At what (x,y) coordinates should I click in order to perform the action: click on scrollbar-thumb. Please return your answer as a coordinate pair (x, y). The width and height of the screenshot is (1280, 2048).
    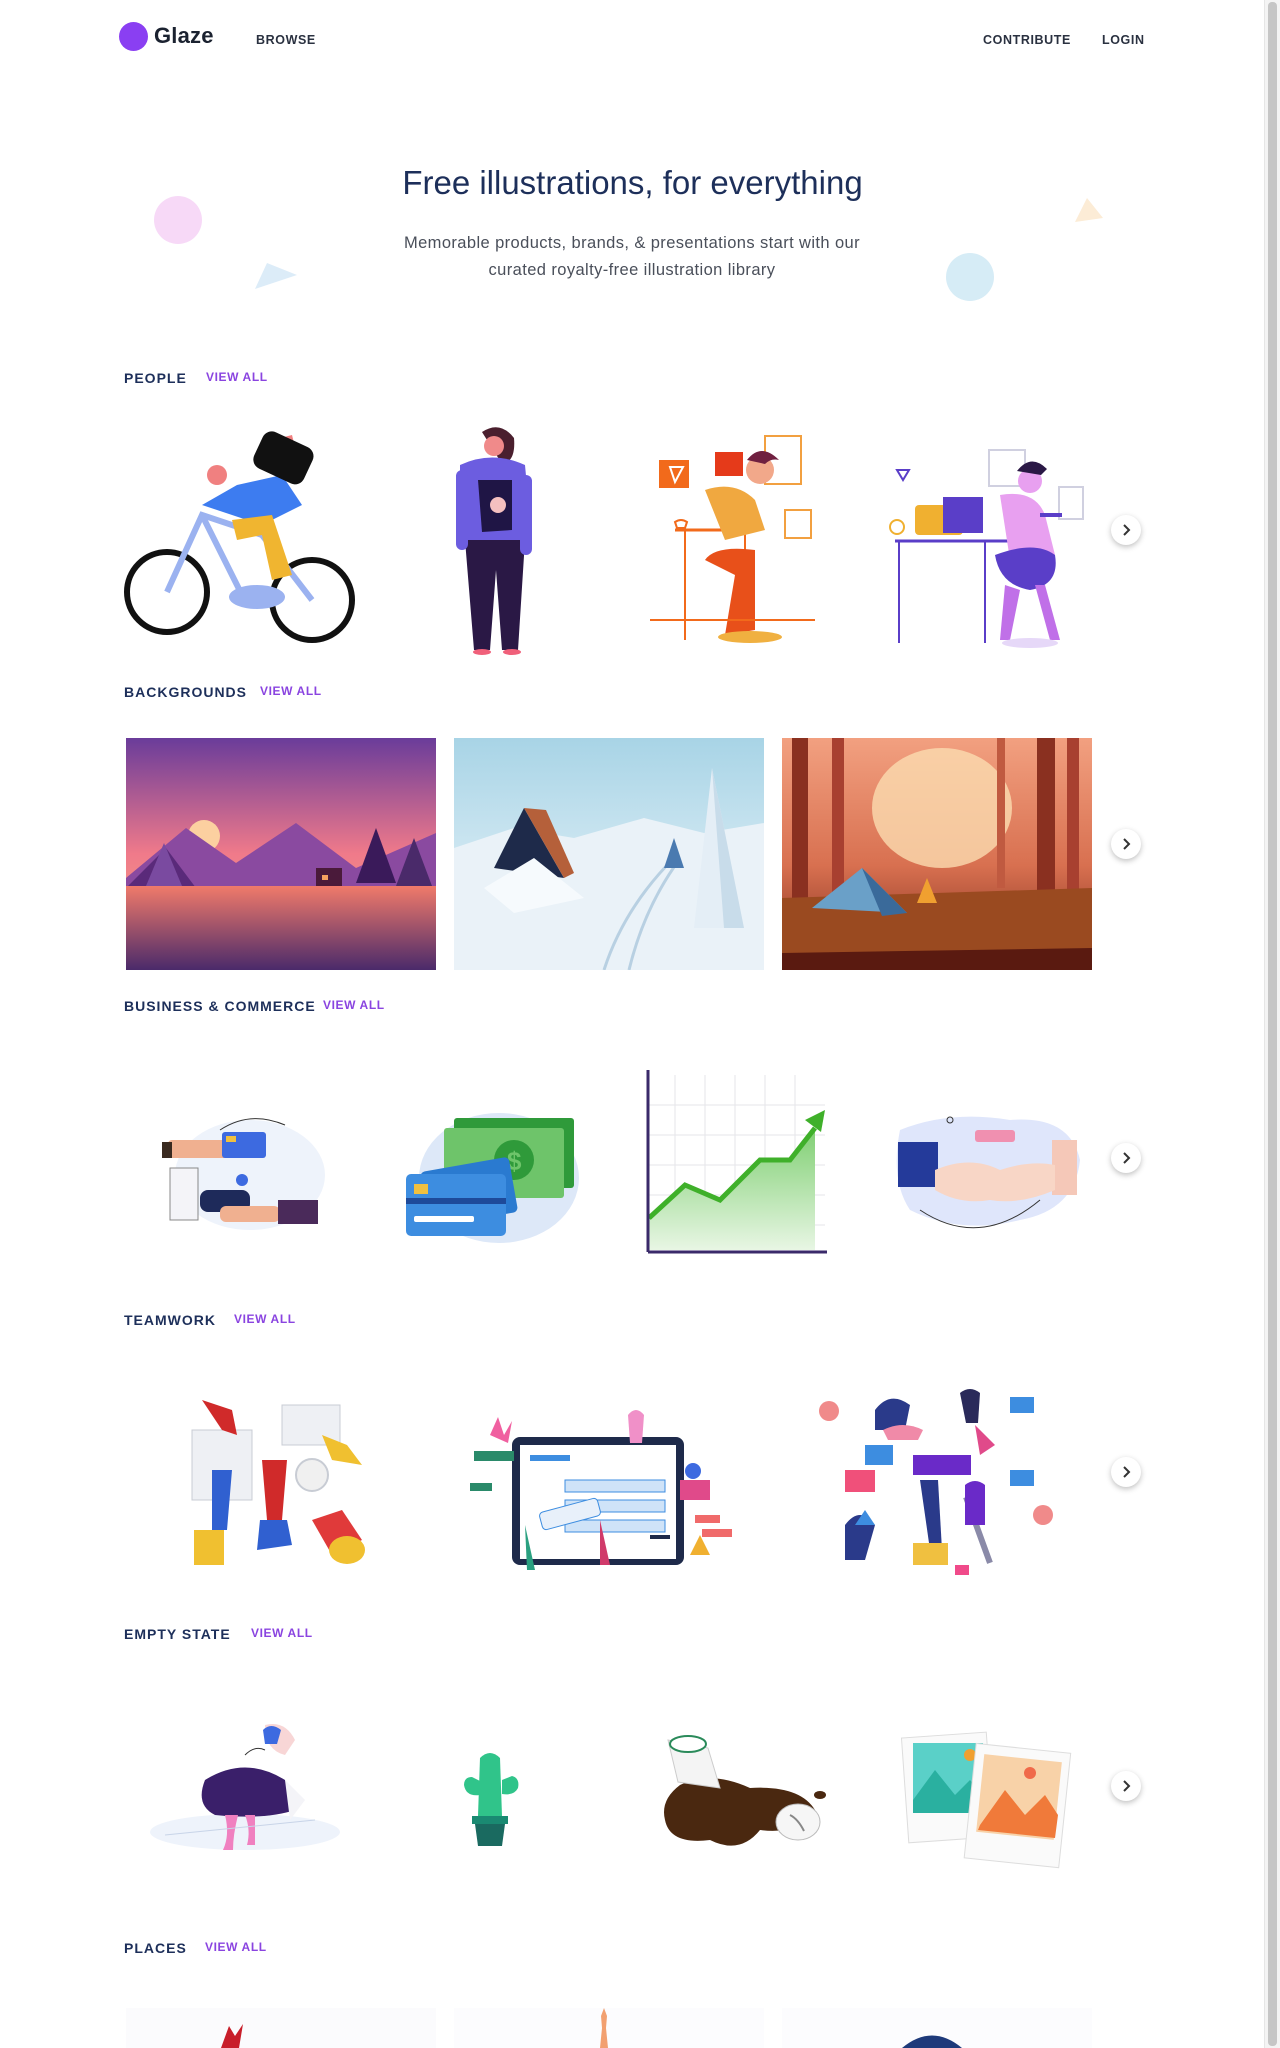
    Looking at the image, I should click on (1272, 1024).